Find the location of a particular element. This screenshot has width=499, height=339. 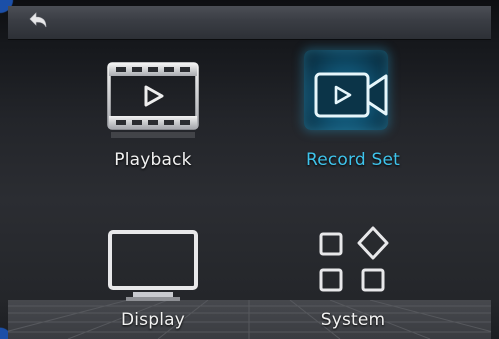

menu-item-label: Display is located at coordinates (153, 320).